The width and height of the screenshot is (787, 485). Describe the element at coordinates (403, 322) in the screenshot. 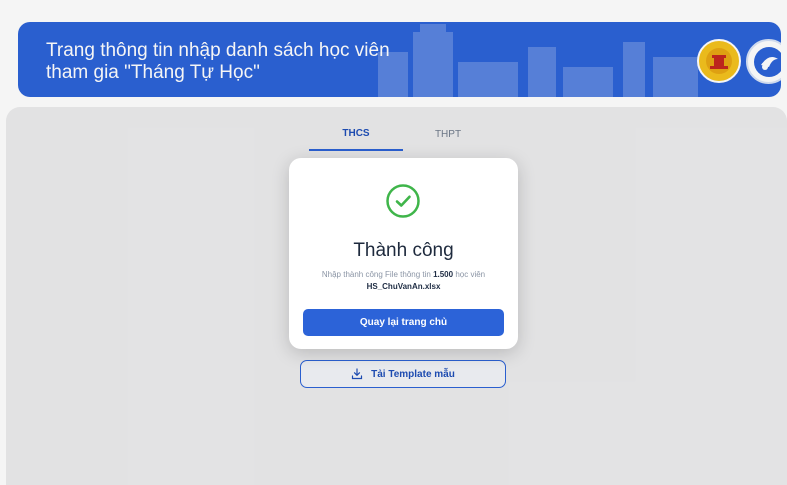

I see `back-to-home-button: Quay lại trang chủ` at that location.